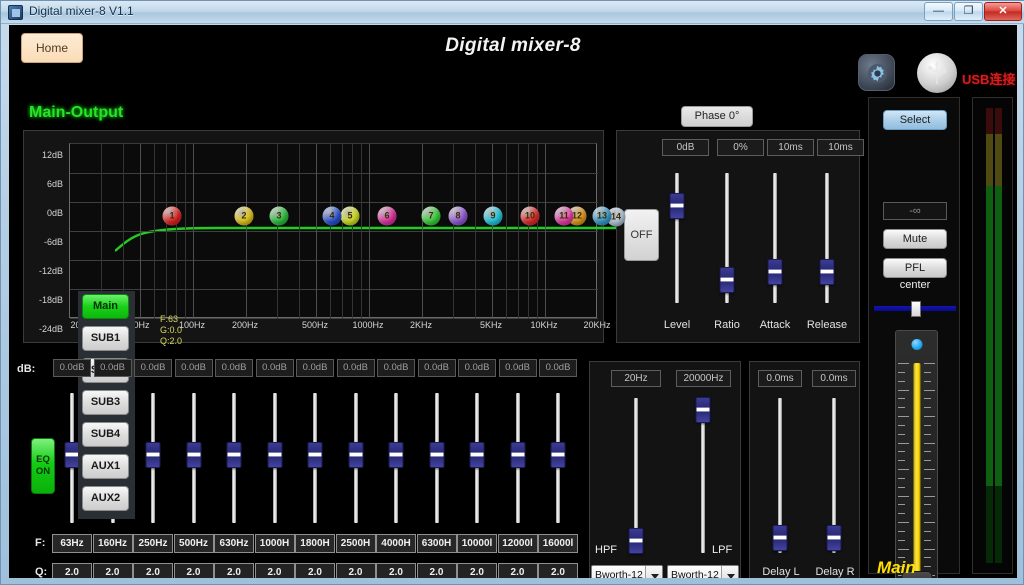 The height and width of the screenshot is (585, 1024). What do you see at coordinates (112, 368) in the screenshot?
I see `eq-gain-box-2: 0.0dB` at bounding box center [112, 368].